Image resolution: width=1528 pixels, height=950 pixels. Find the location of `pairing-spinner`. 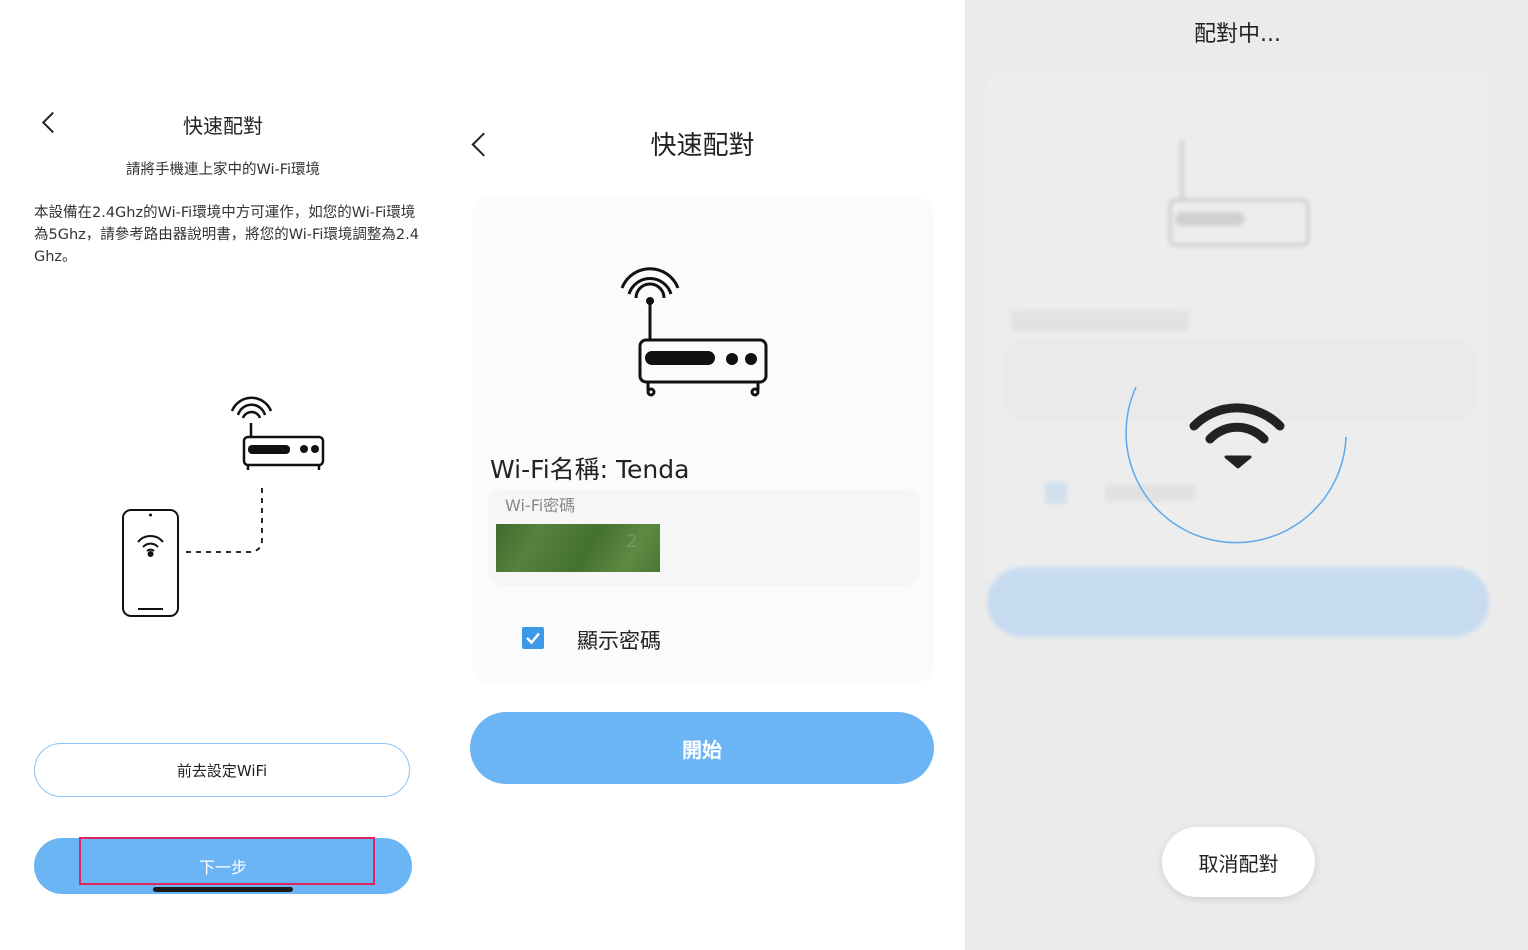

pairing-spinner is located at coordinates (1236, 465).